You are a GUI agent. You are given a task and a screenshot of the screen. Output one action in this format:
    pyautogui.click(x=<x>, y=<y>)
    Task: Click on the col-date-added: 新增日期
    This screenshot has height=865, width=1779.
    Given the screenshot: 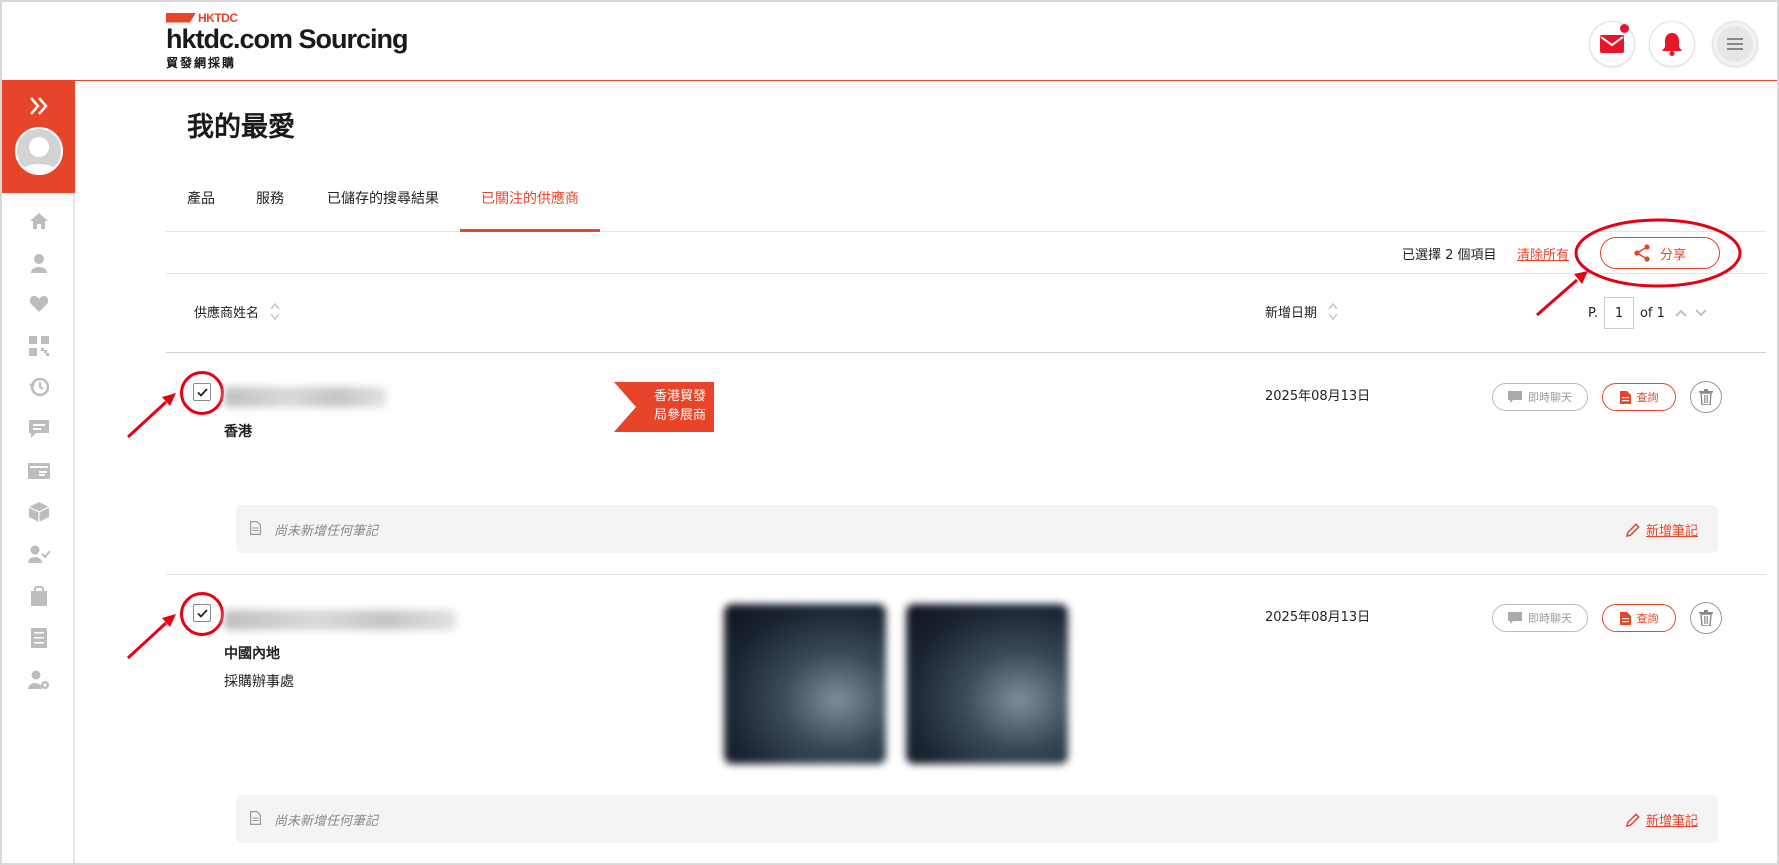 What is the action you would take?
    pyautogui.click(x=1291, y=311)
    